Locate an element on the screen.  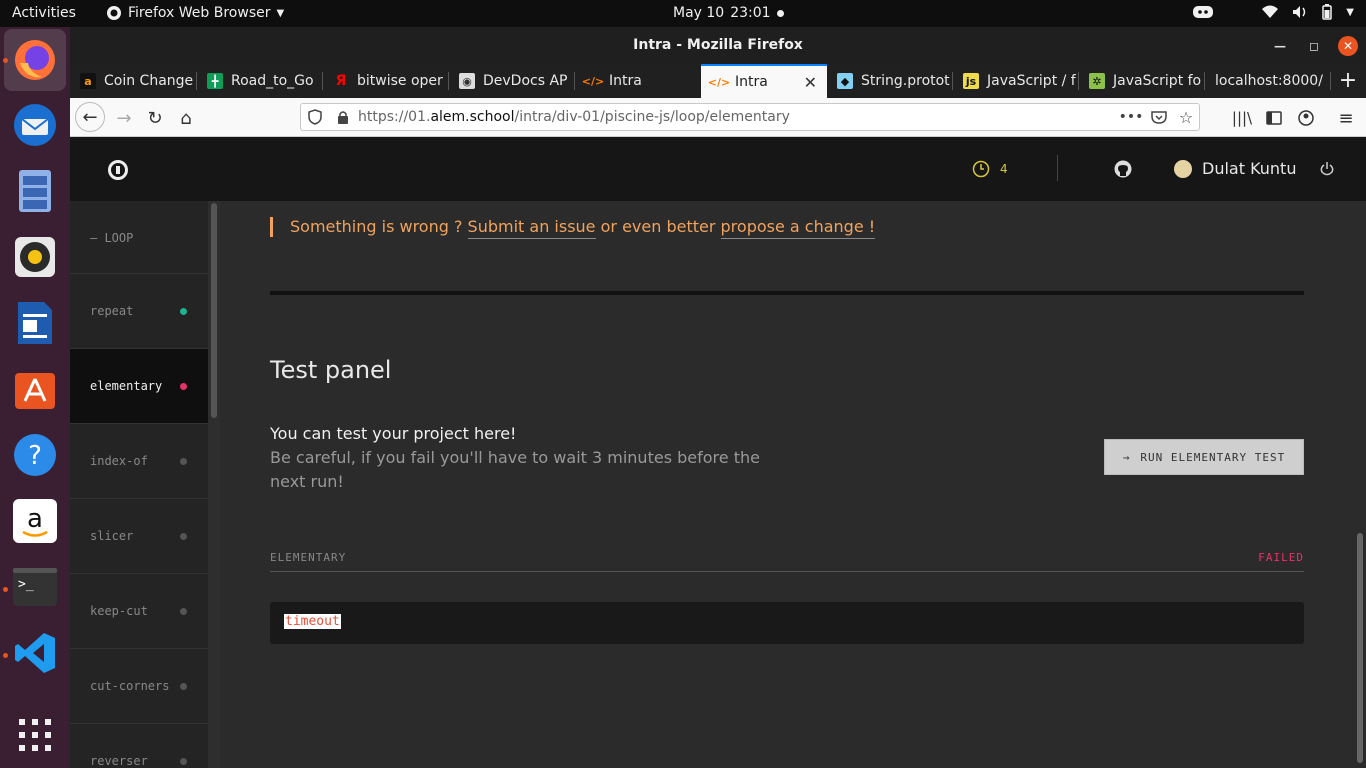
app-menu: Firefox Web Browser ▼ is located at coordinates (195, 13).